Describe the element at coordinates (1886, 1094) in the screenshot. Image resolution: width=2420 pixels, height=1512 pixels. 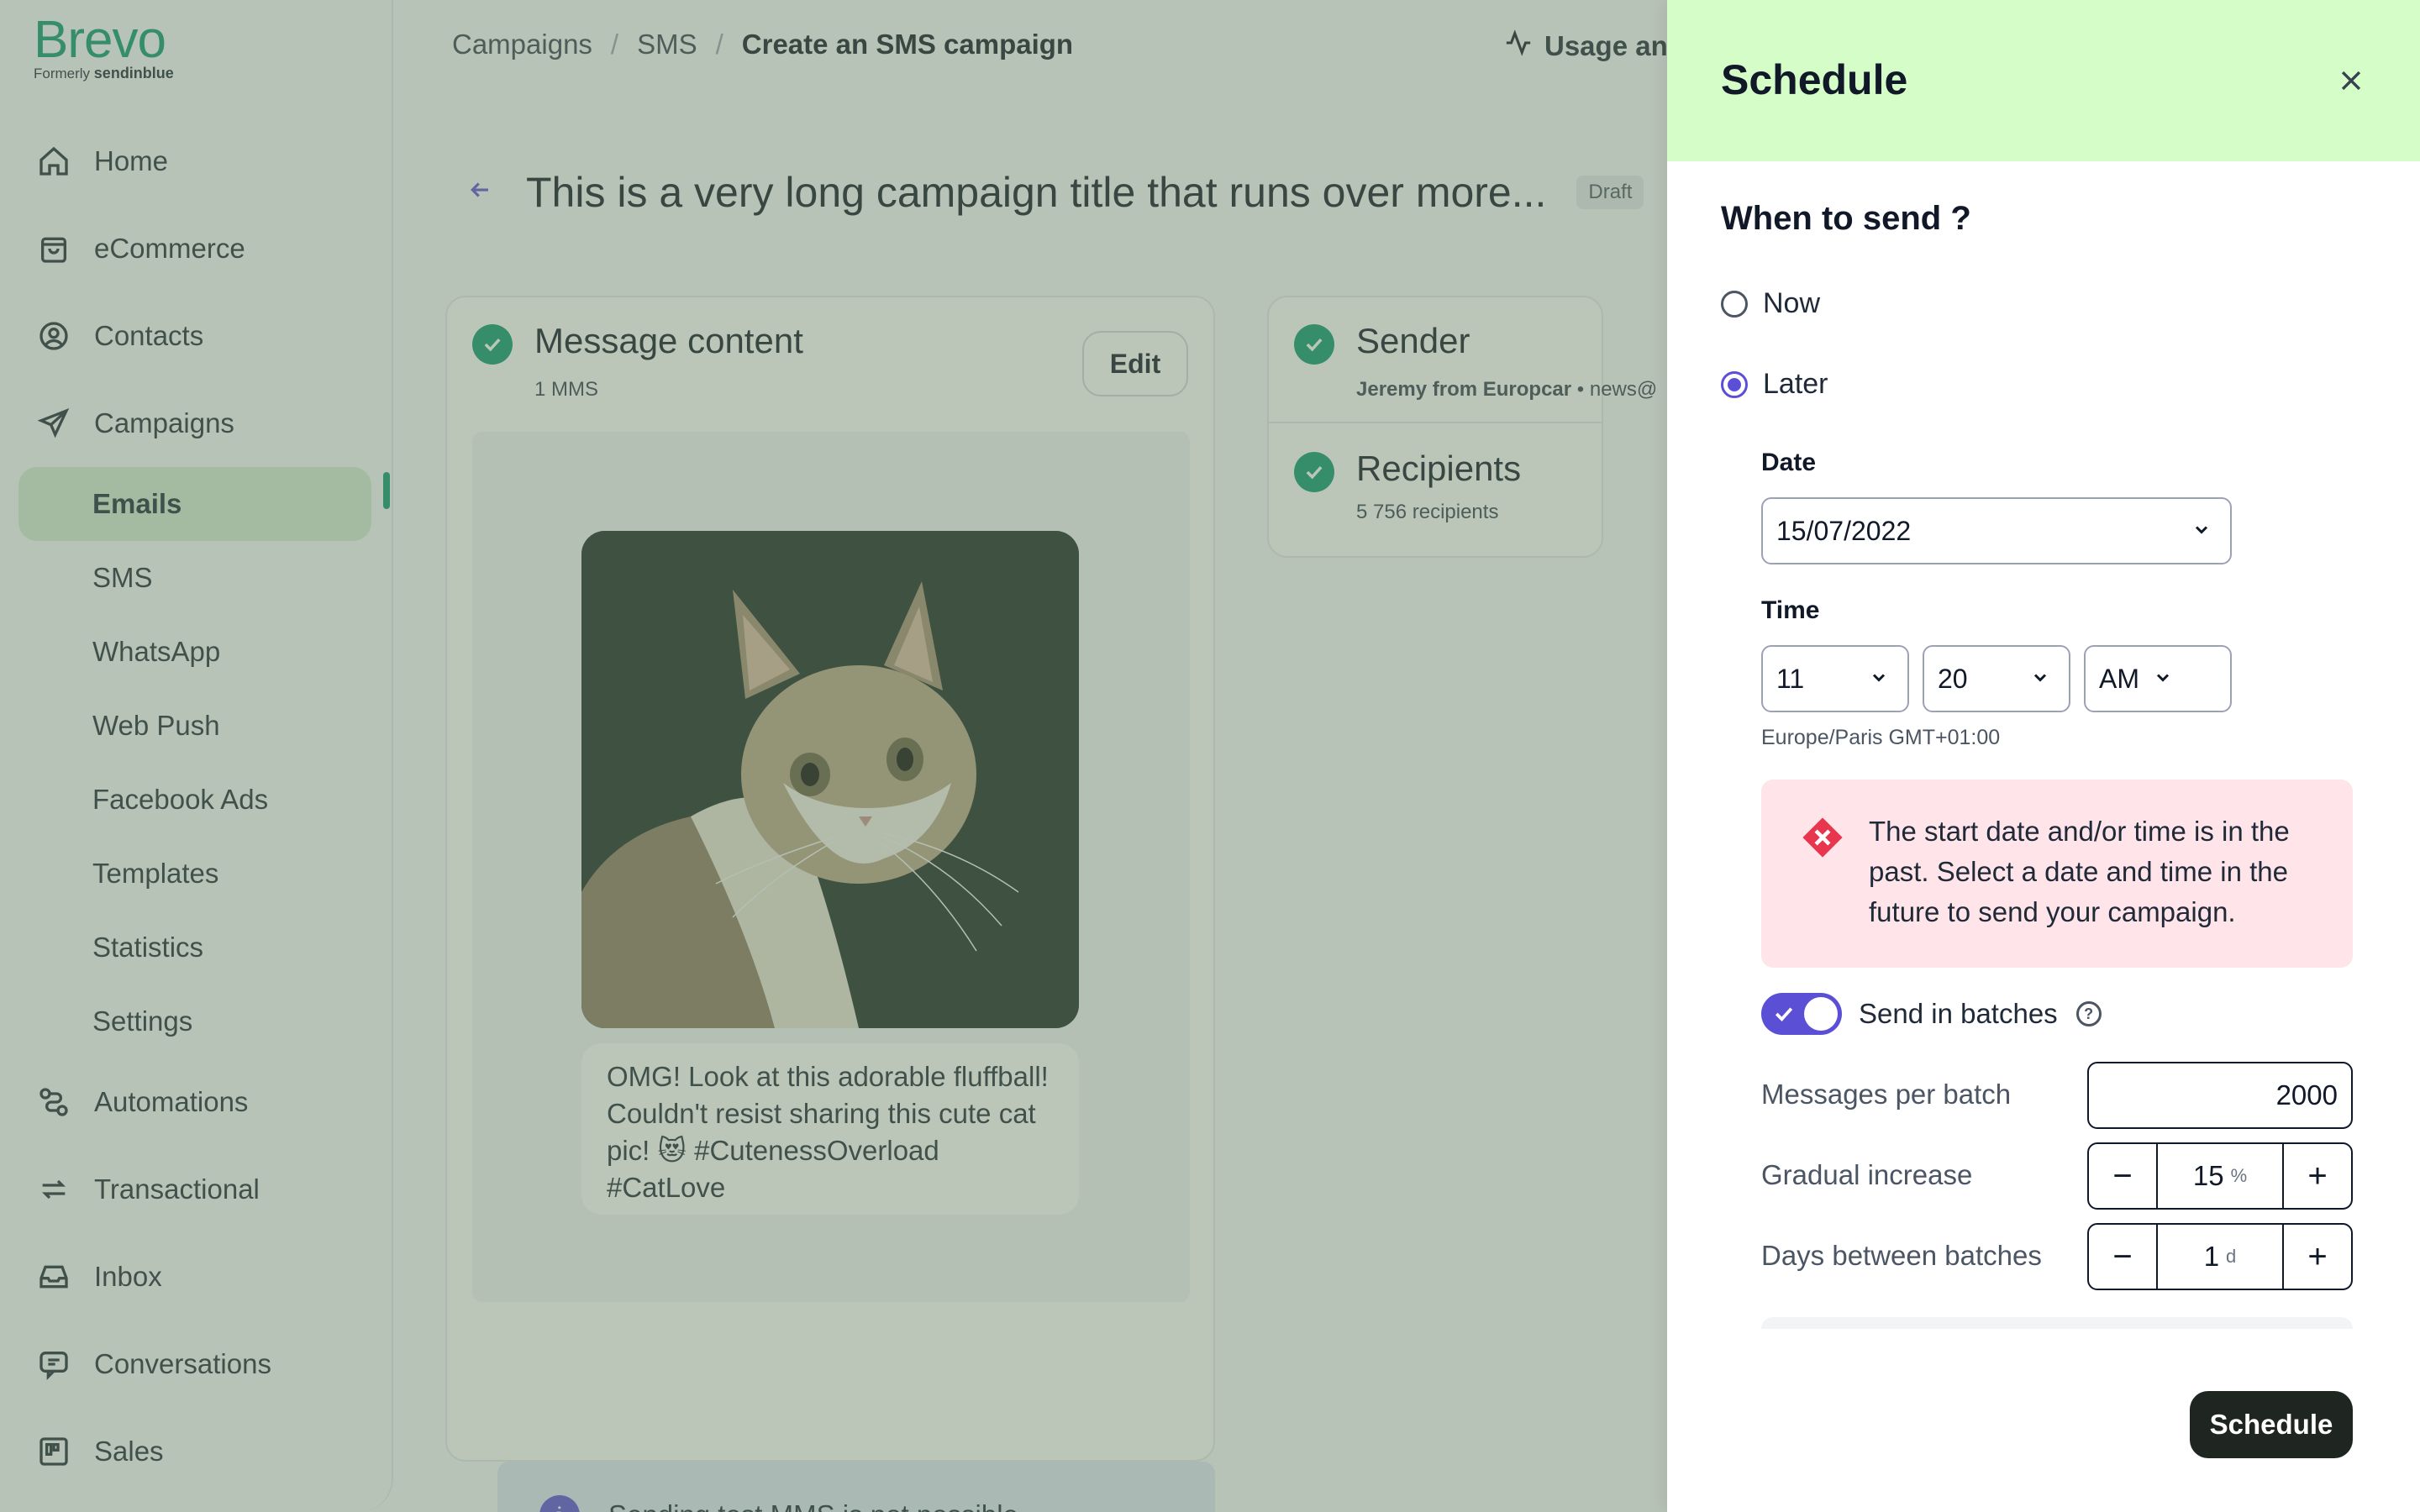
I see `messages-per-batch-label: Messages per batch` at that location.